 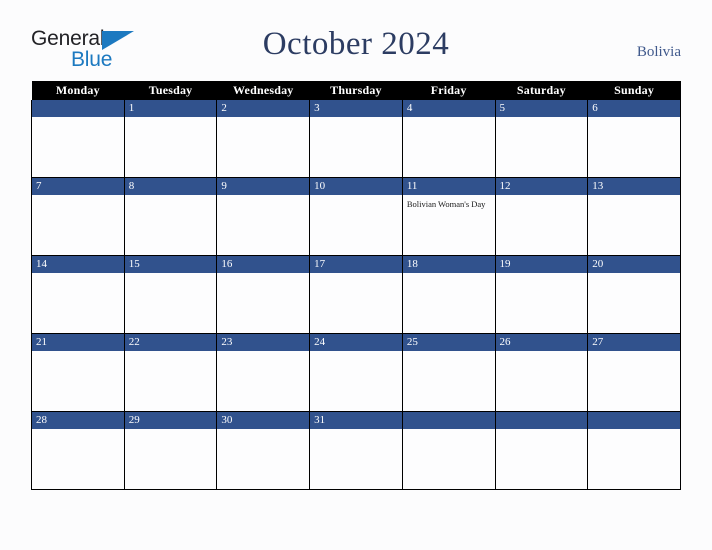 What do you see at coordinates (263, 216) in the screenshot?
I see `calendar-day-cell: 9` at bounding box center [263, 216].